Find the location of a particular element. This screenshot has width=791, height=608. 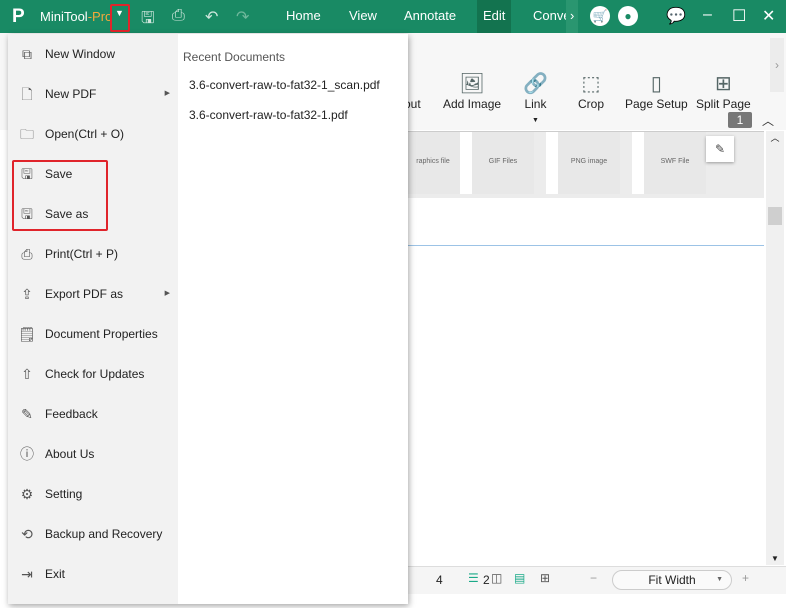

highlight-save is located at coordinates (60, 195).